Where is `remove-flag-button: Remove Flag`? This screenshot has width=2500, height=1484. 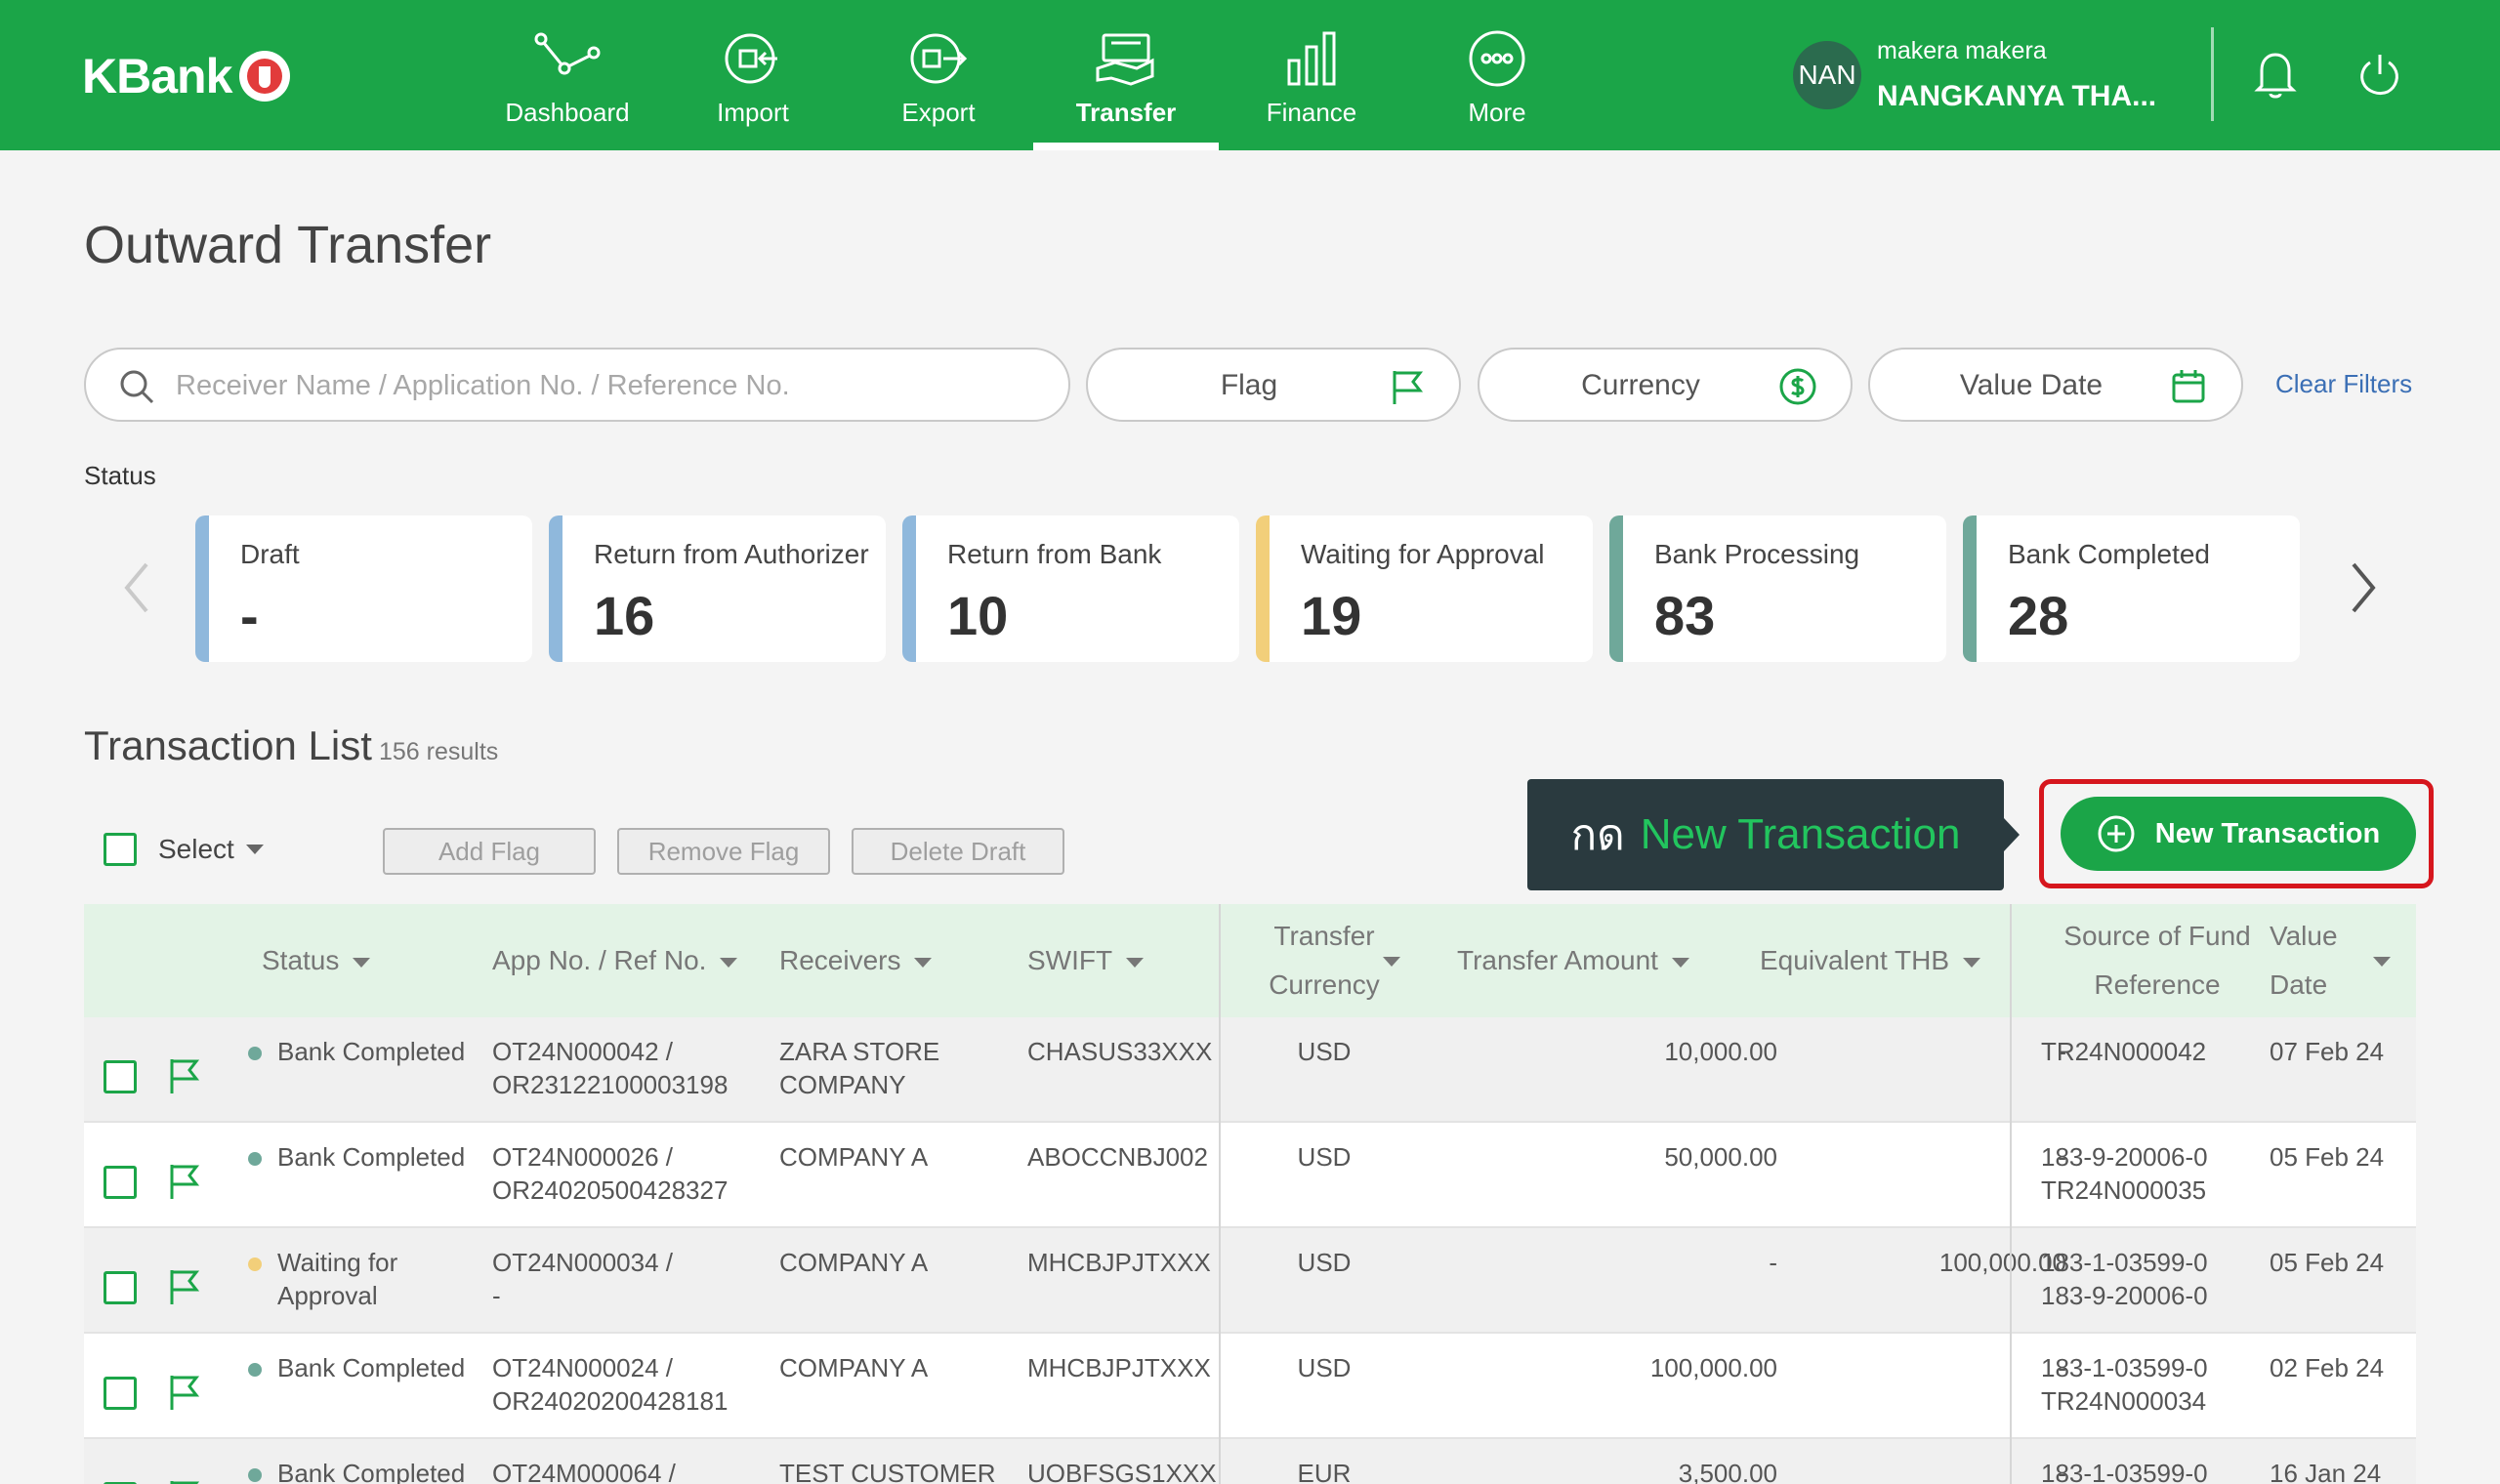 remove-flag-button: Remove Flag is located at coordinates (723, 852).